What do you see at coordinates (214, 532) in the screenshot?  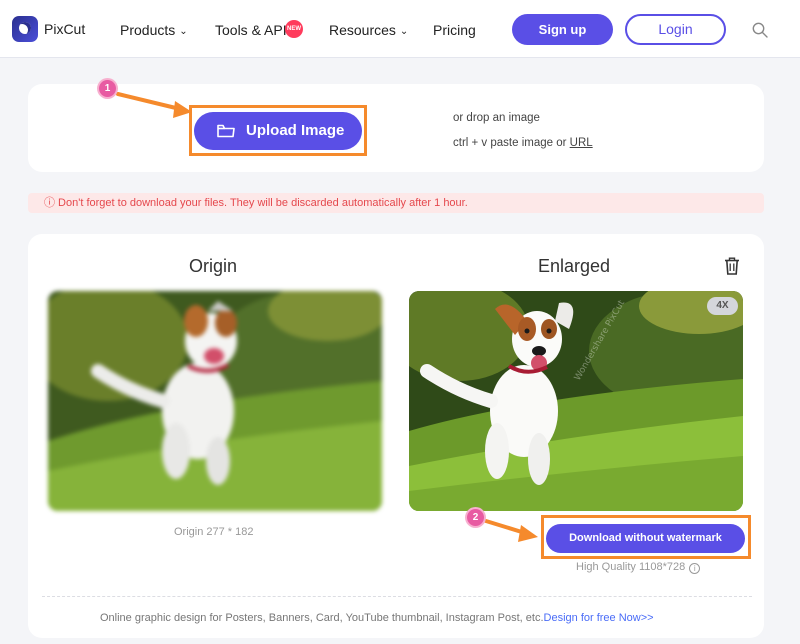 I see `origin-size-label: Origin 277 * 182` at bounding box center [214, 532].